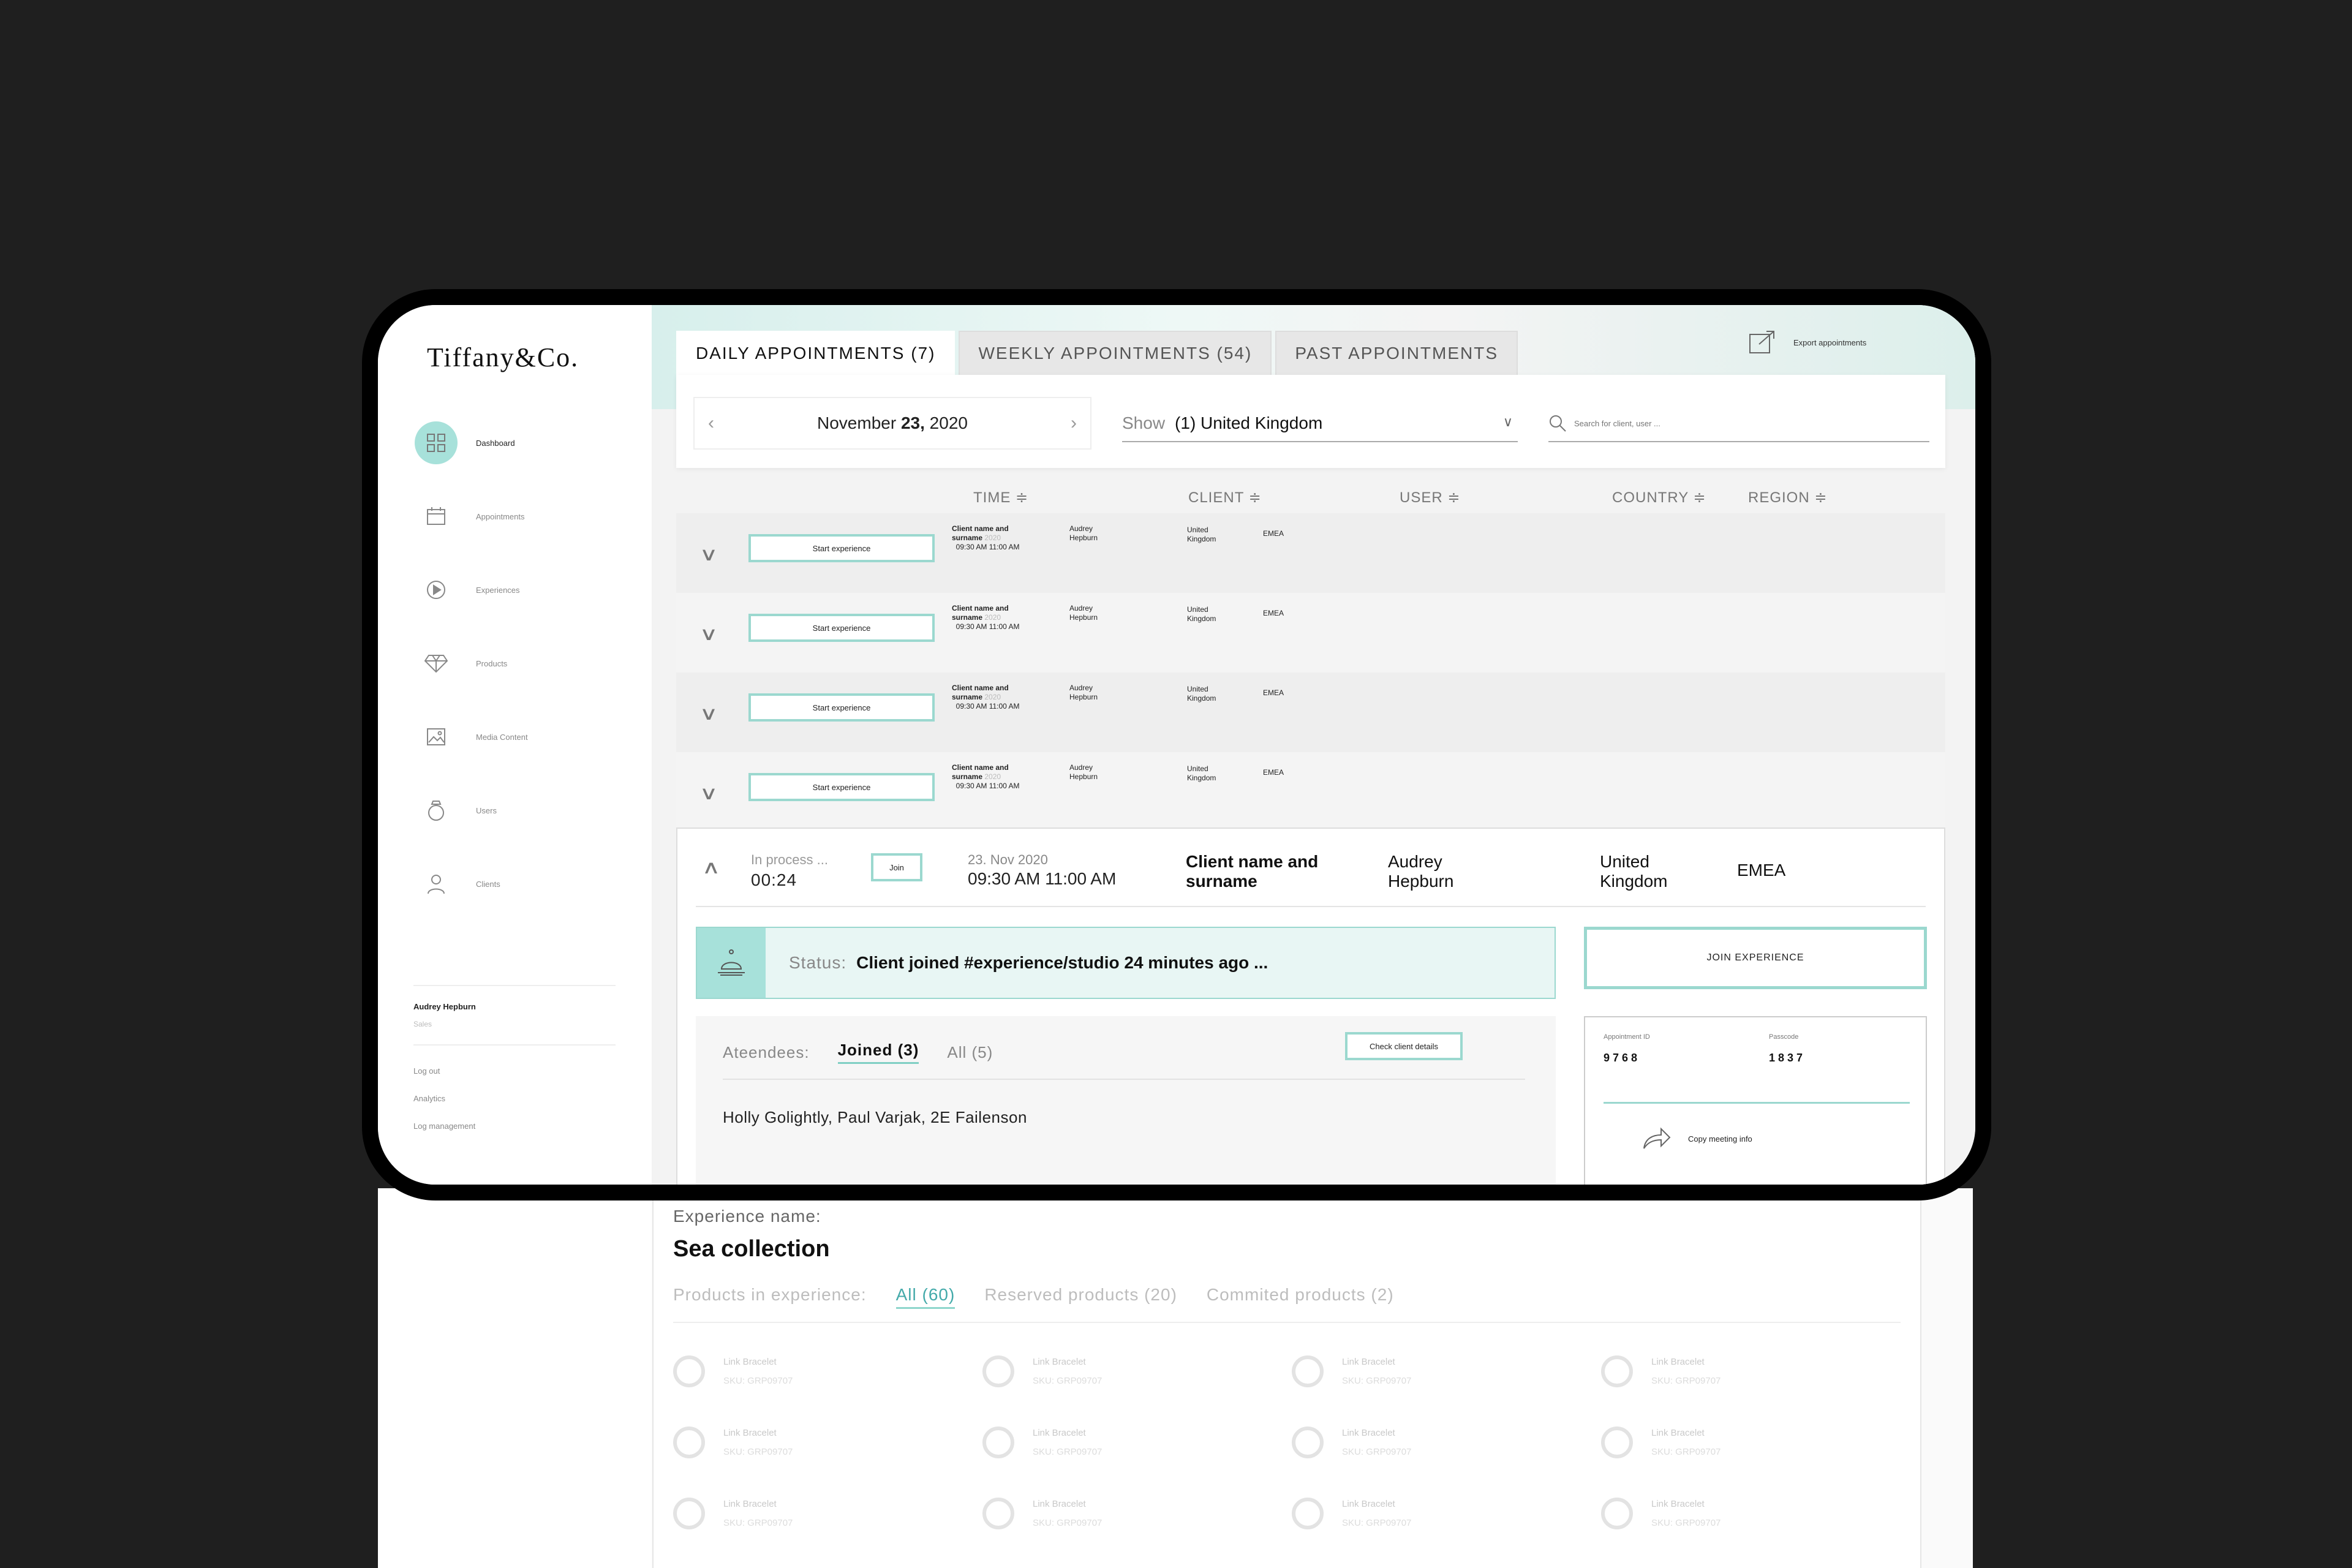 This screenshot has width=2352, height=1568. I want to click on brand-logo: Tiffany&Co., so click(503, 357).